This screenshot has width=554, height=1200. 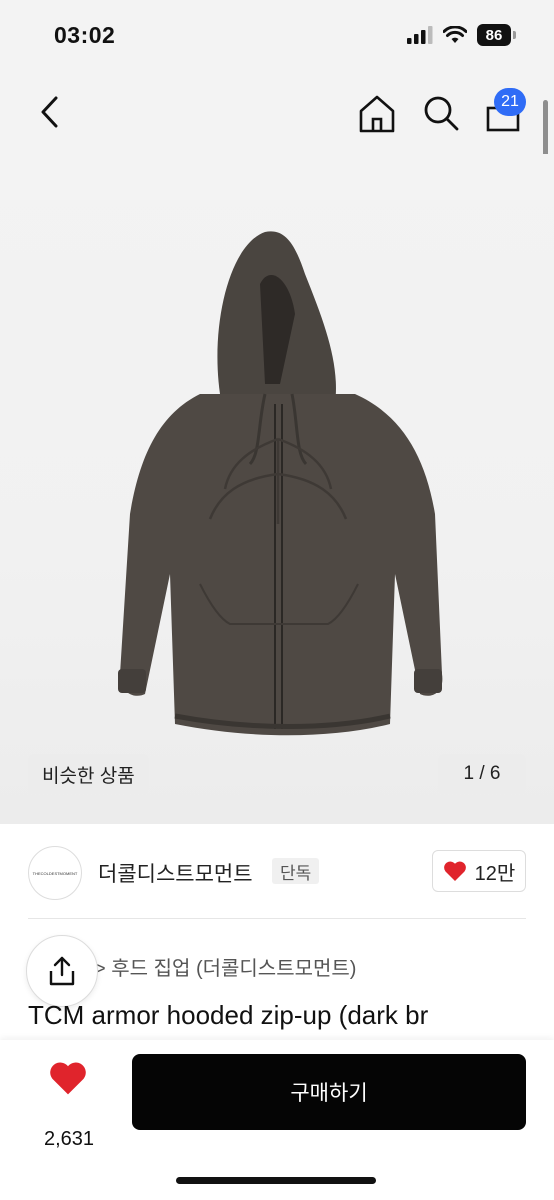 What do you see at coordinates (225, 966) in the screenshot?
I see `breadcrumb: > 후드 집업 (더콜디스트모먼트)` at bounding box center [225, 966].